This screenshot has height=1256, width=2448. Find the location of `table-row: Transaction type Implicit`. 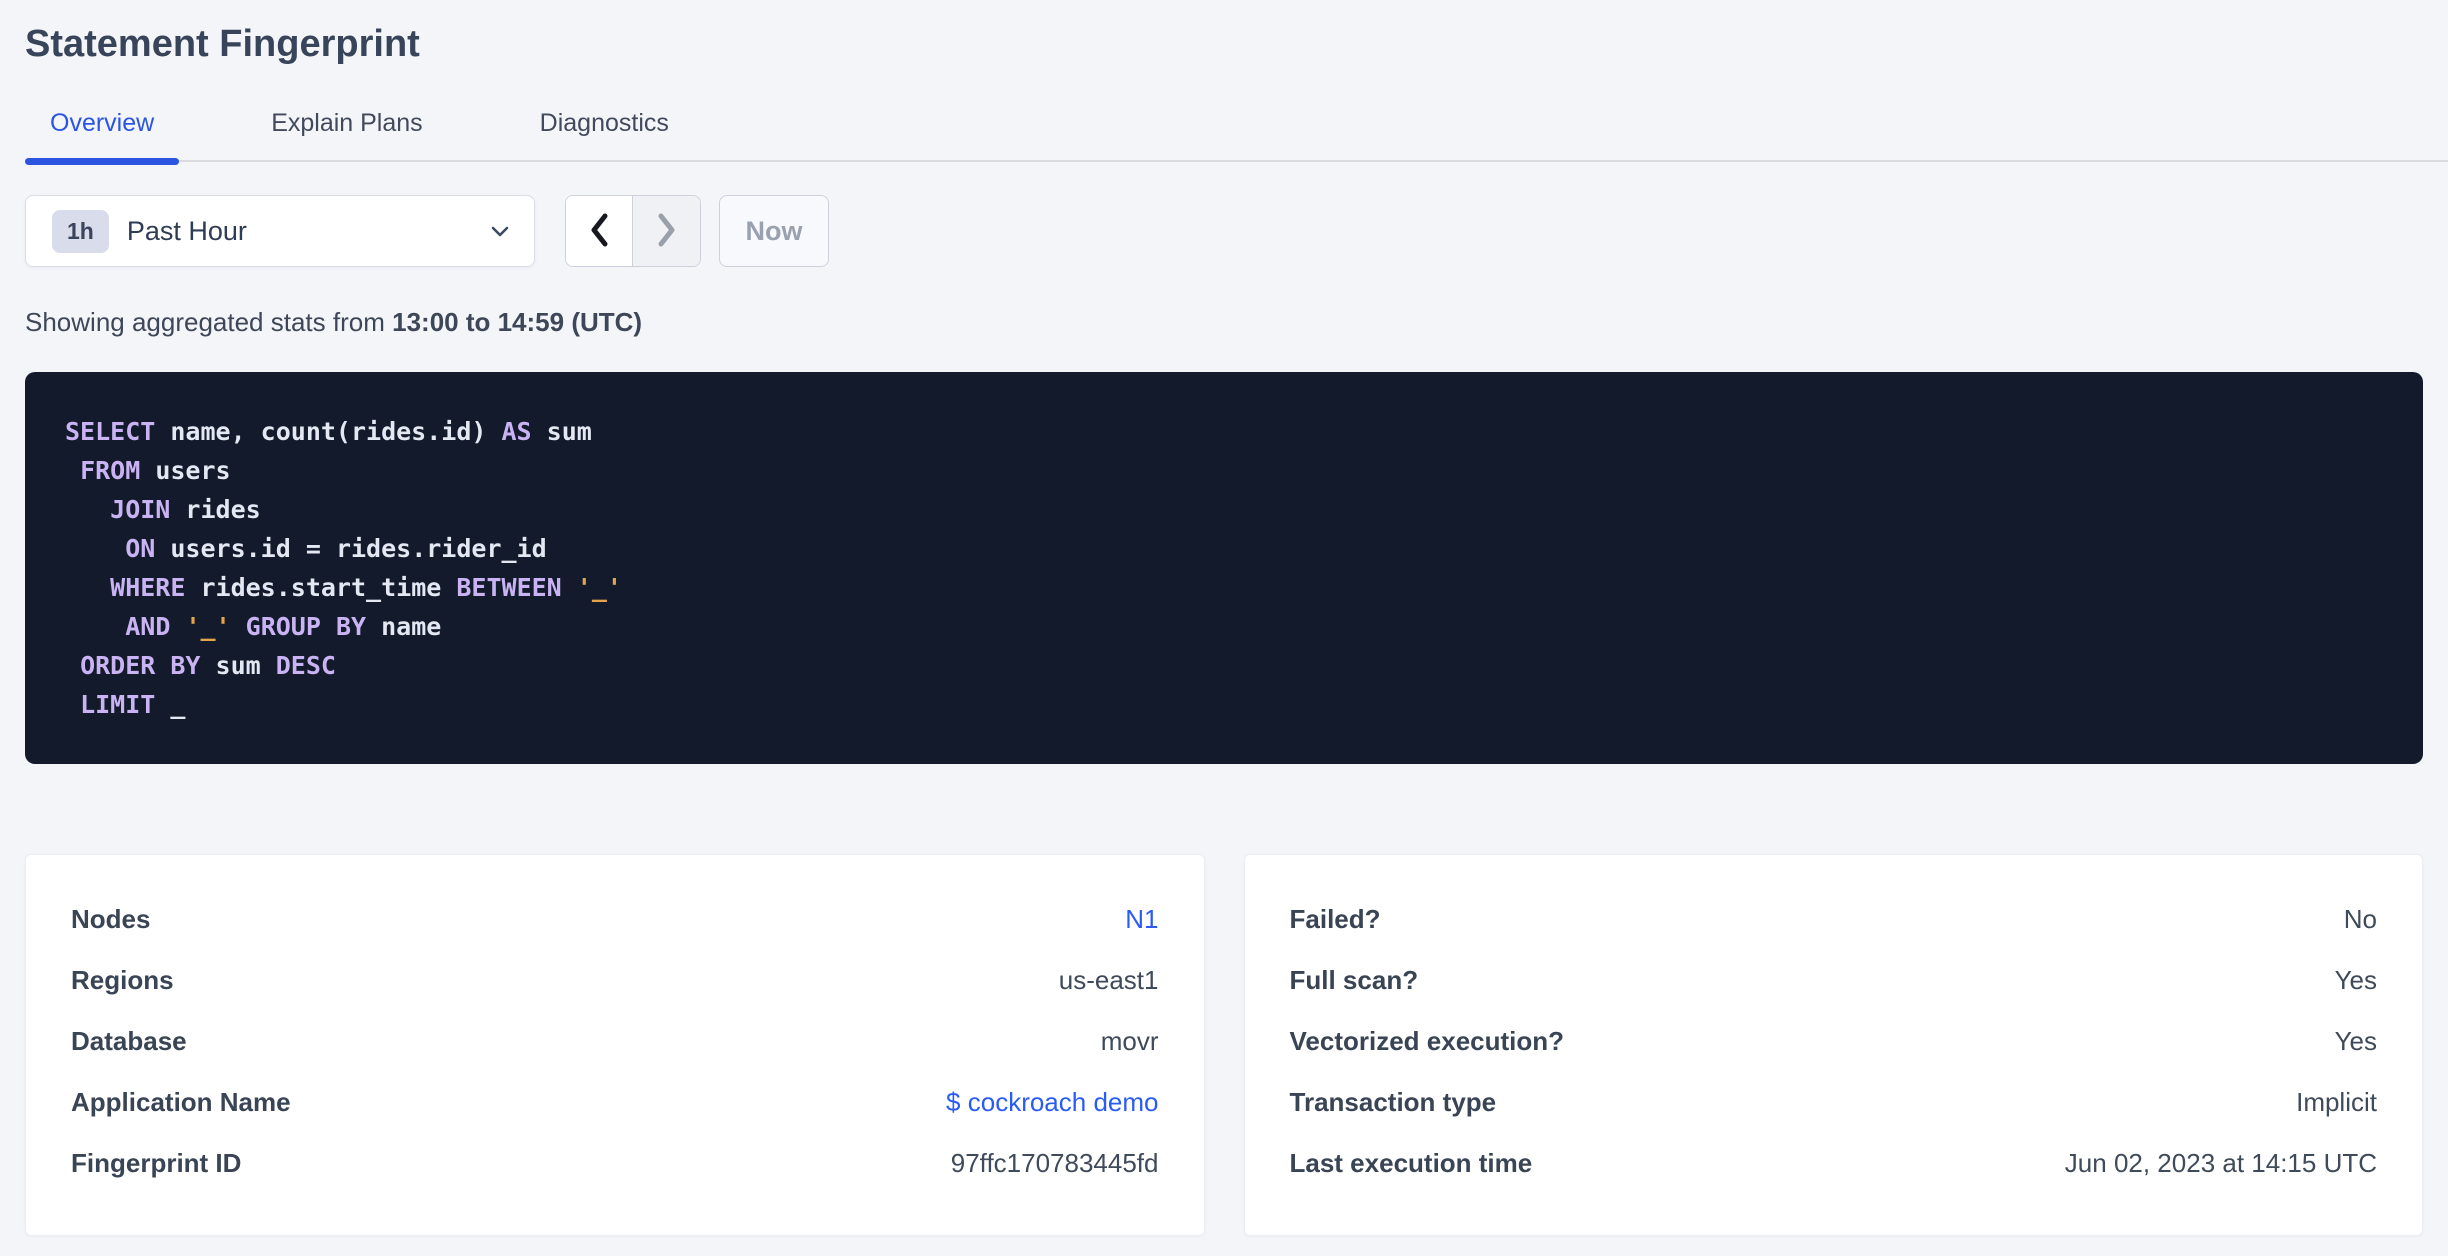

table-row: Transaction type Implicit is located at coordinates (1834, 1102).